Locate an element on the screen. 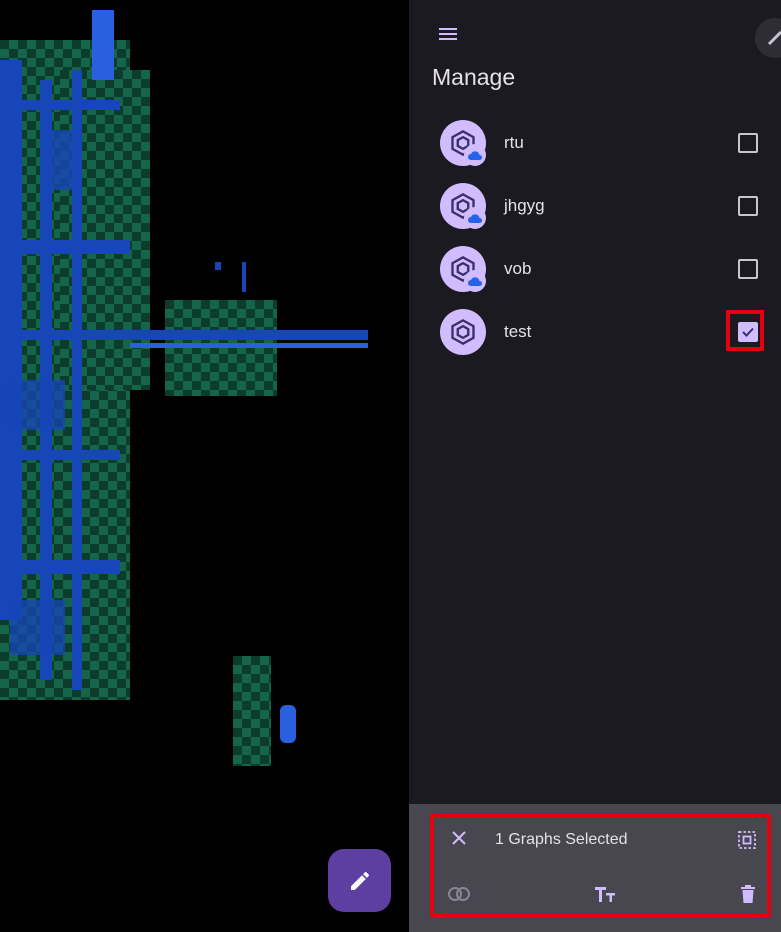 This screenshot has width=781, height=932. cube-icon is located at coordinates (463, 332).